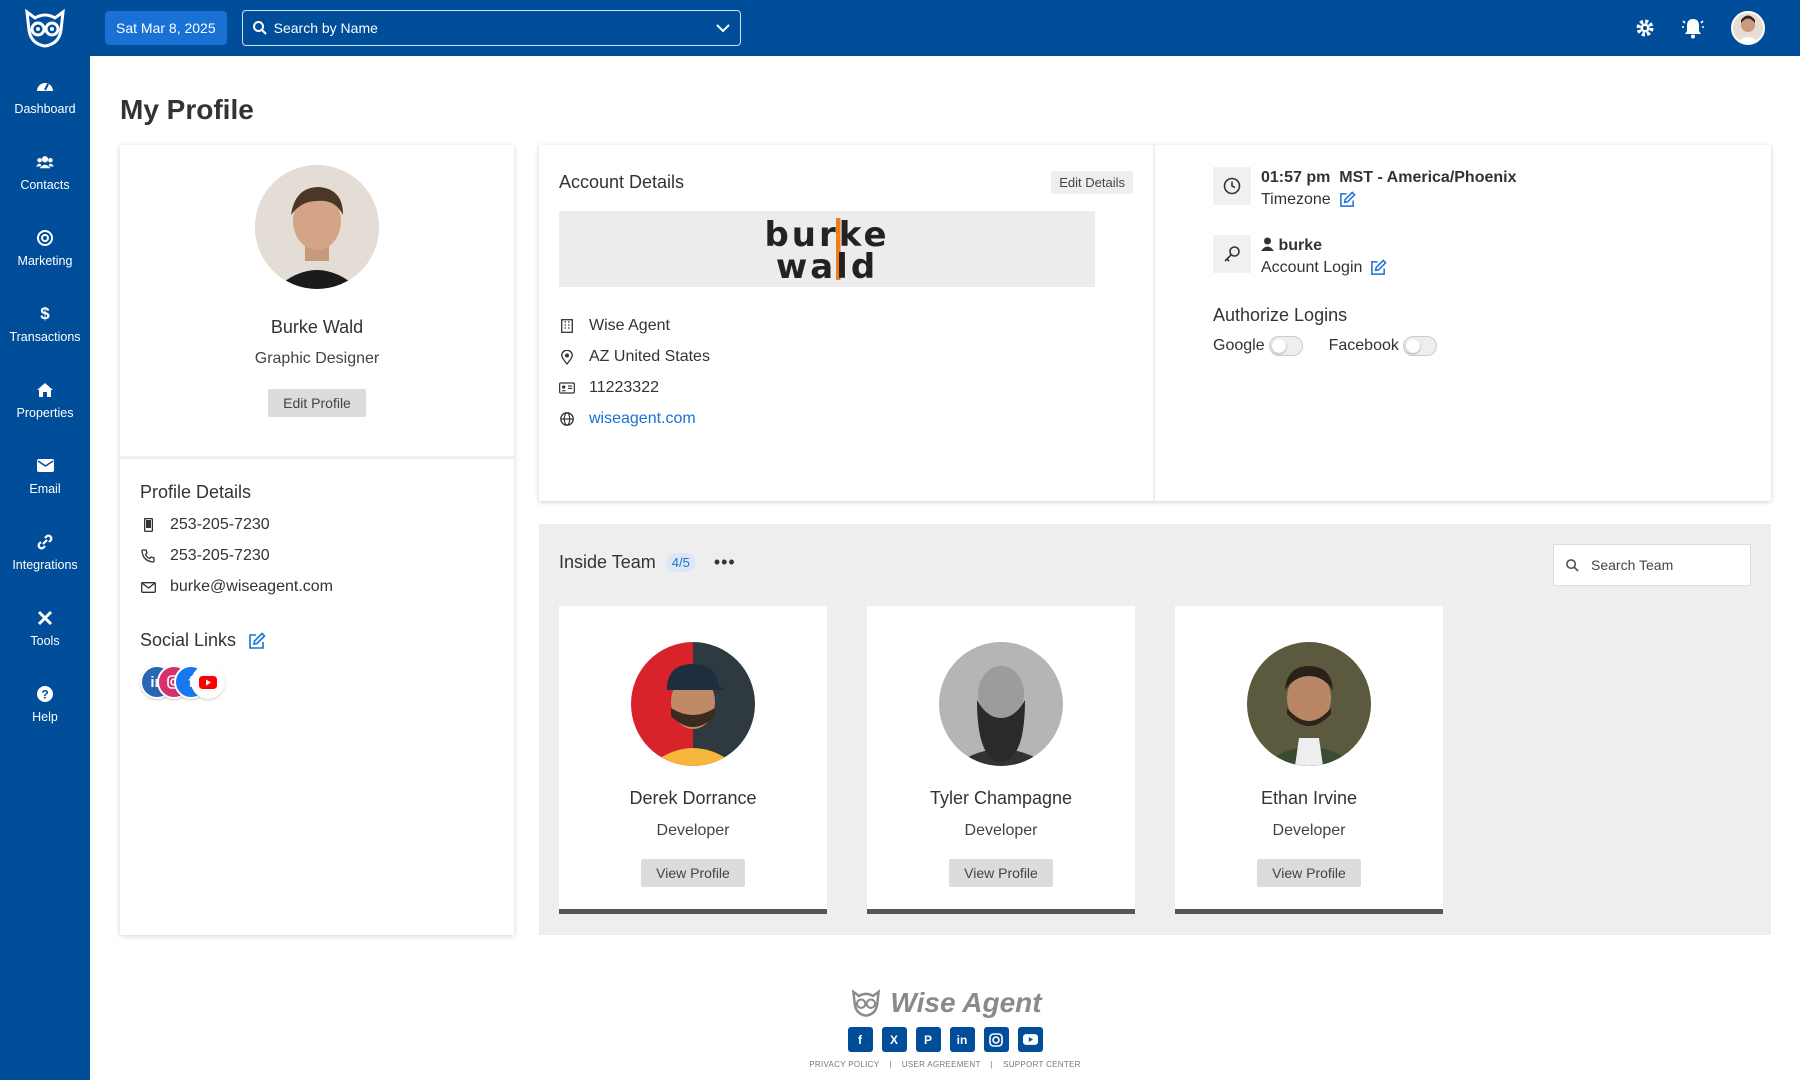  Describe the element at coordinates (45, 248) in the screenshot. I see `sidebar-item-marketing: Marketing` at that location.